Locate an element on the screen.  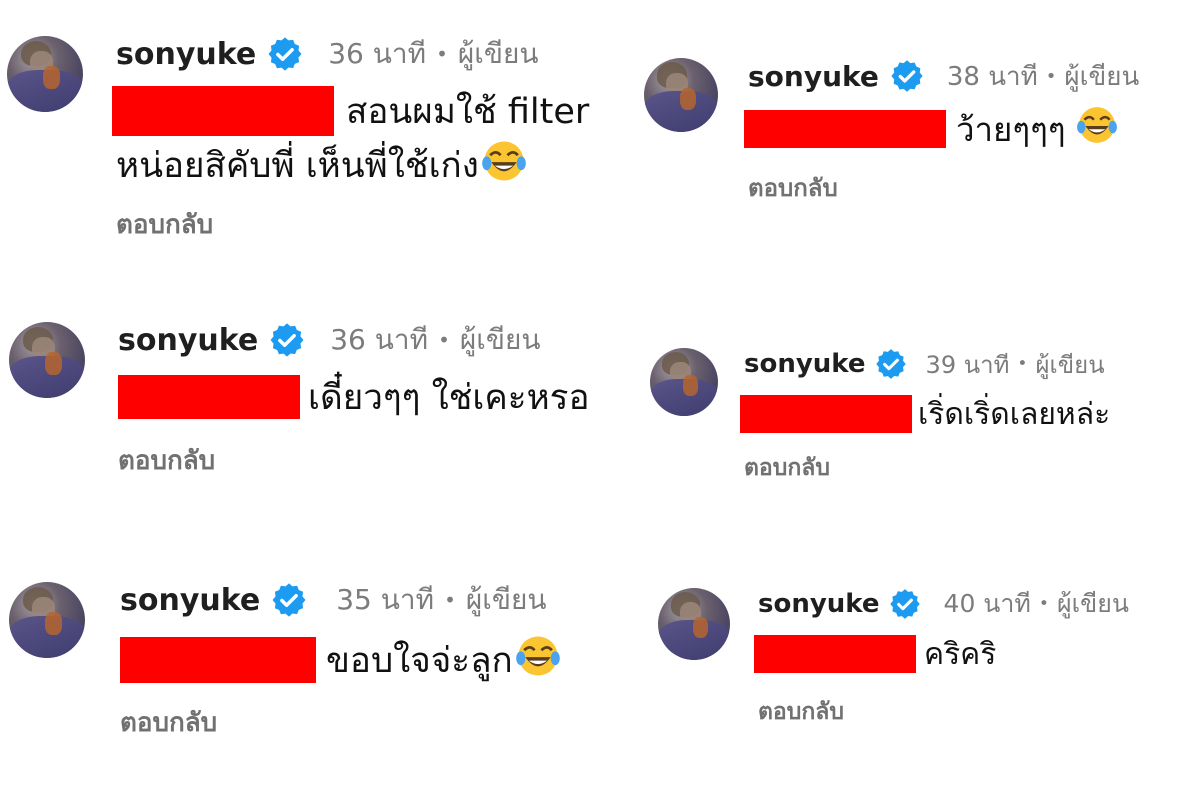
comment-text-line: ขอบใจจ่ะลูก is located at coordinates (340, 659).